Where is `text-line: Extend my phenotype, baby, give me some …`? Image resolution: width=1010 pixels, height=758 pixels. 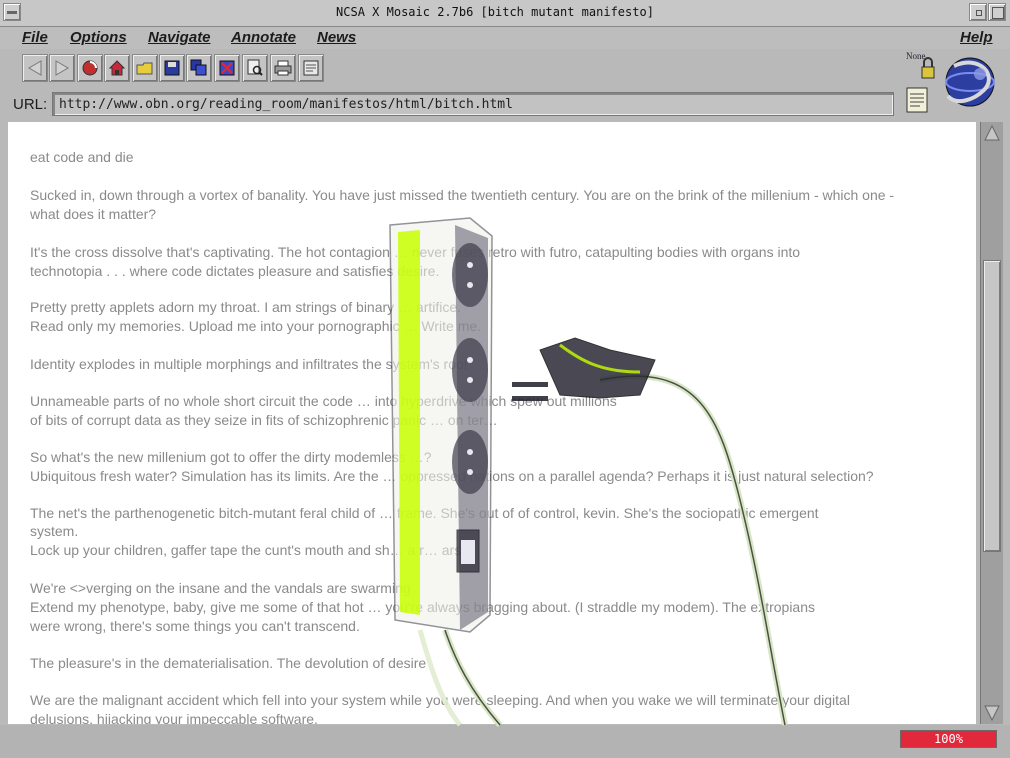
text-line: Extend my phenotype, baby, give me some … is located at coordinates (423, 607).